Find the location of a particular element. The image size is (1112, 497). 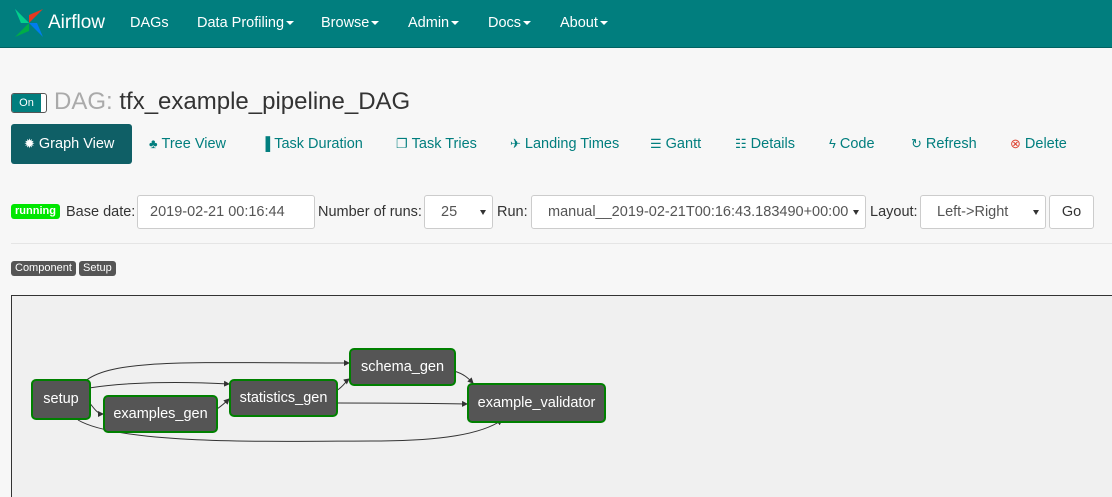

tab-tree-view-label: Tree View is located at coordinates (194, 144).